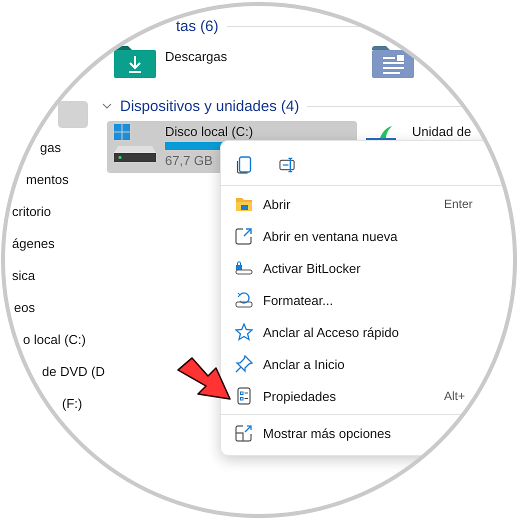 This screenshot has width=520, height=520. Describe the element at coordinates (276, 204) in the screenshot. I see `menu-item: Abrir` at that location.